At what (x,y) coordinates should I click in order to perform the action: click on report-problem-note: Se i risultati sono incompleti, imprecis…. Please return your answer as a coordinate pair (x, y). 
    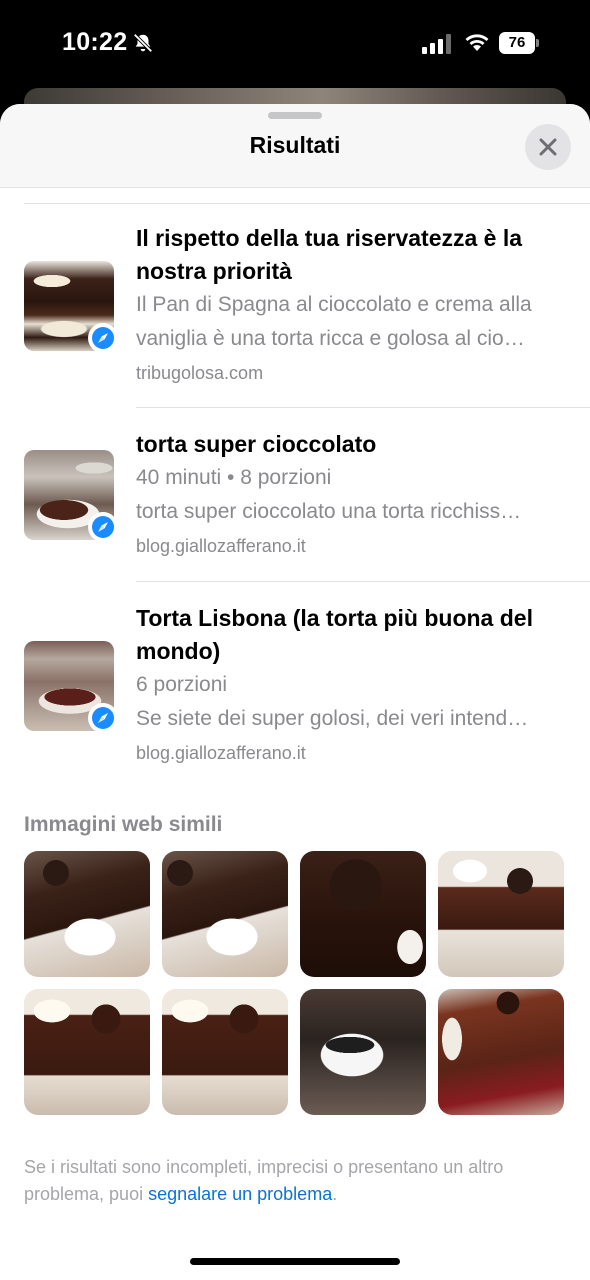
    Looking at the image, I should click on (284, 1181).